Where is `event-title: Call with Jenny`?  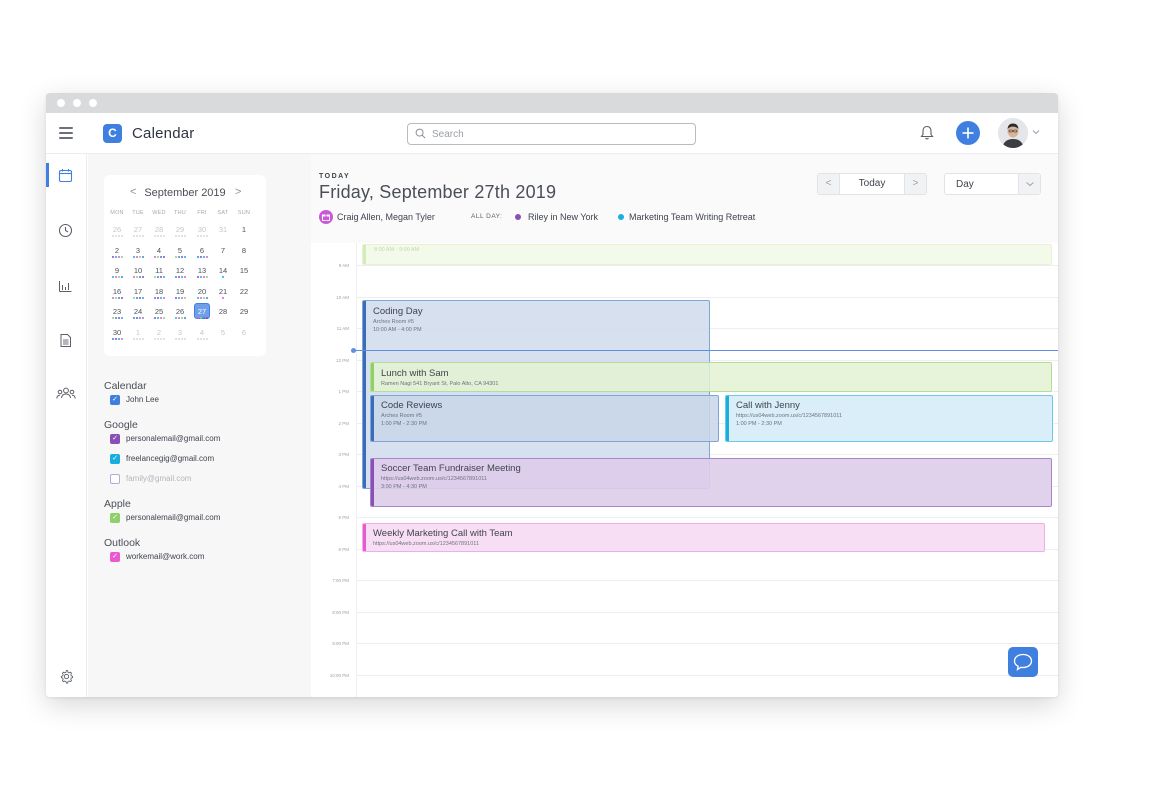
event-title: Call with Jenny is located at coordinates (768, 405).